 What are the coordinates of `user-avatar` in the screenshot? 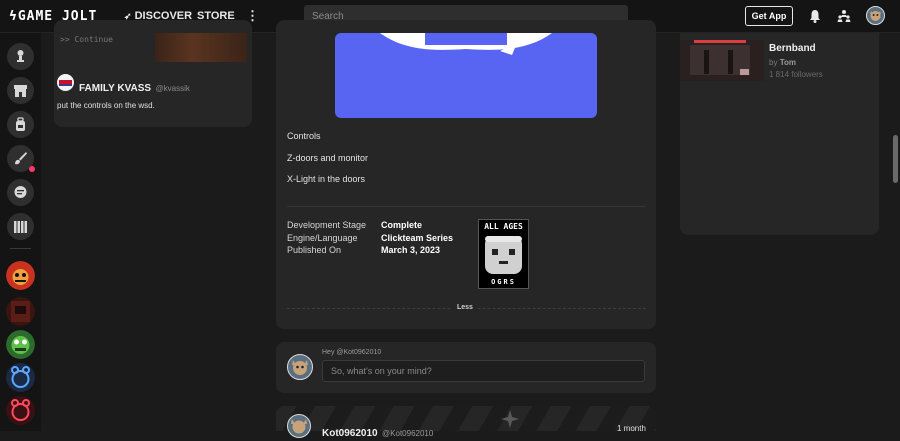 It's located at (875, 15).